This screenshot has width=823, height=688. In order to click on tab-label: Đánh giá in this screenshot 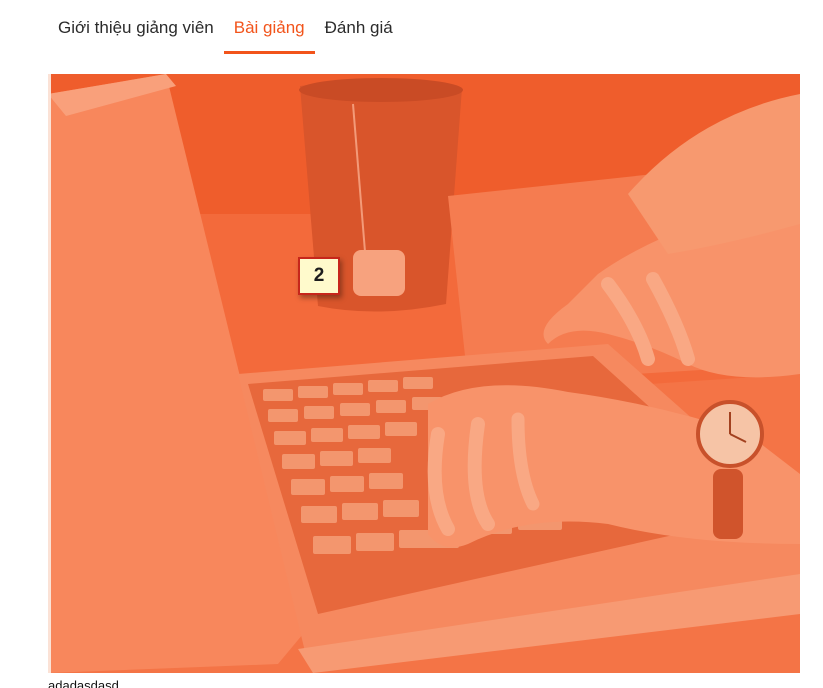, I will do `click(358, 27)`.